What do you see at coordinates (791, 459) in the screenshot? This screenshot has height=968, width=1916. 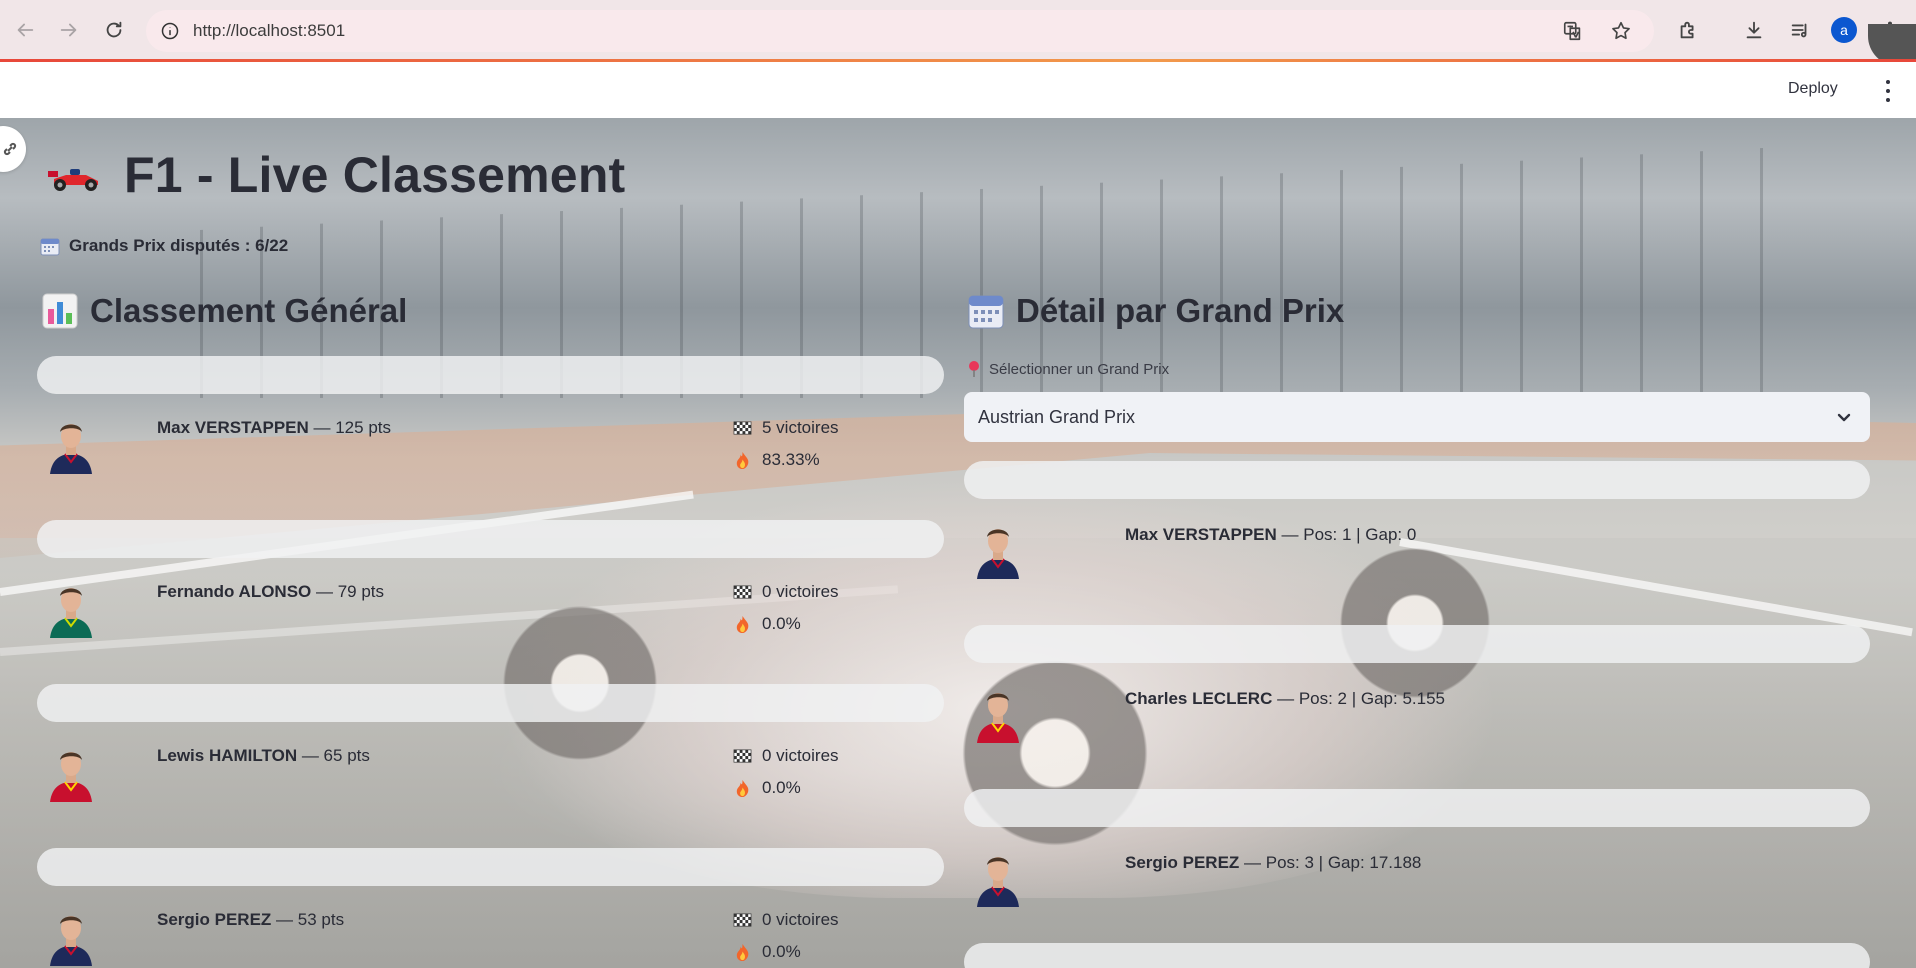 I see `win-rate-text: 83.33%` at bounding box center [791, 459].